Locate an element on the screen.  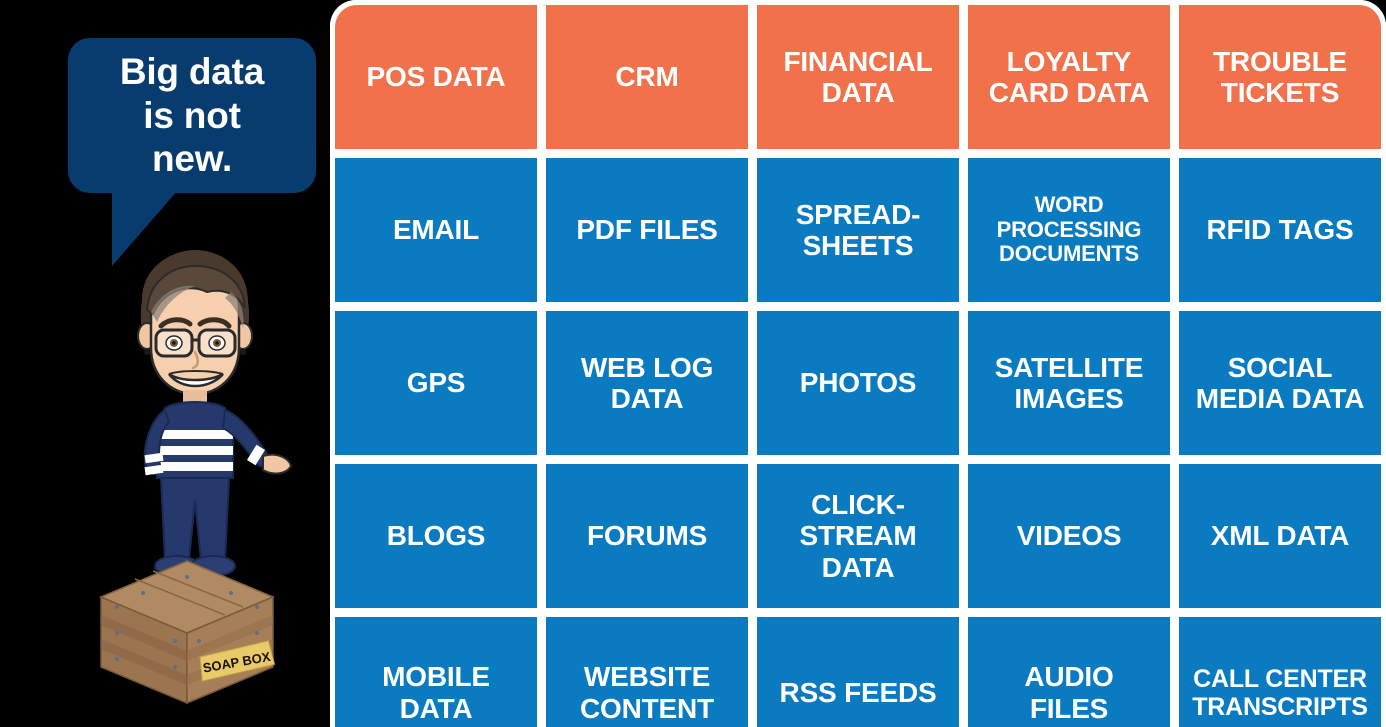
table-cell: CLICK- STREAM DATA is located at coordinates (858, 536).